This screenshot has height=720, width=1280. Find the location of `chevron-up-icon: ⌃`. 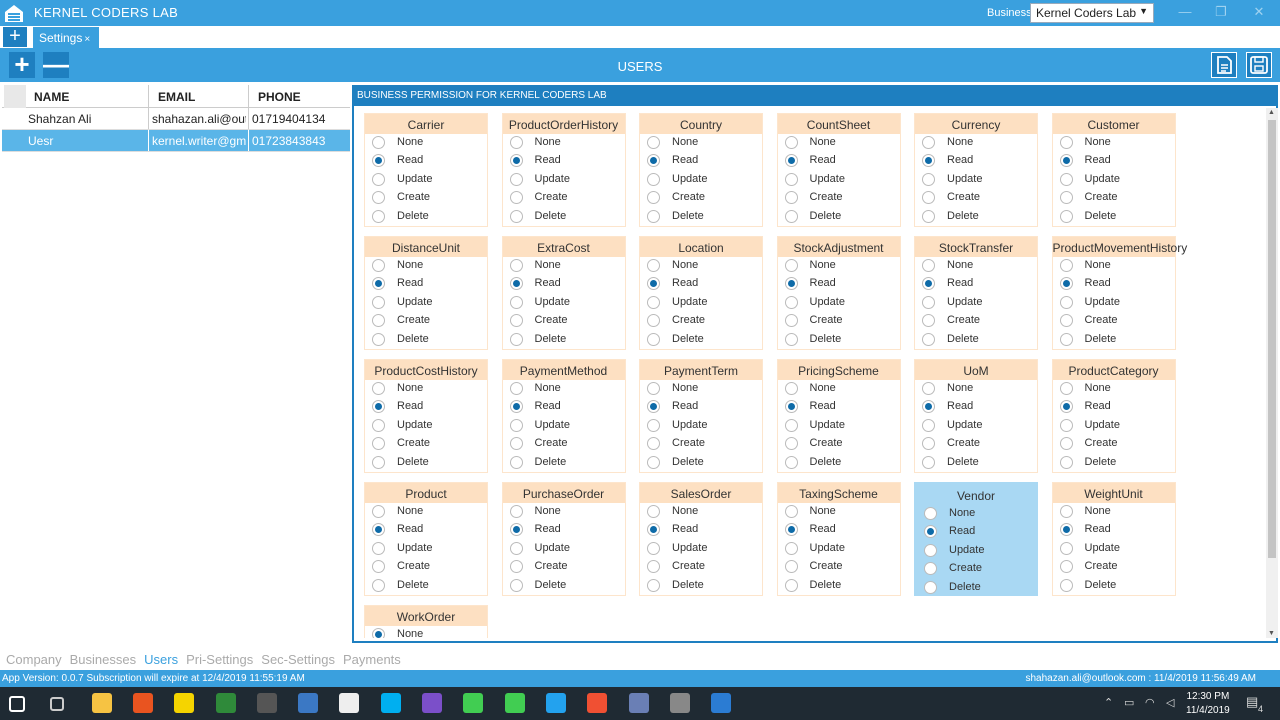

chevron-up-icon: ⌃ is located at coordinates (1108, 702).